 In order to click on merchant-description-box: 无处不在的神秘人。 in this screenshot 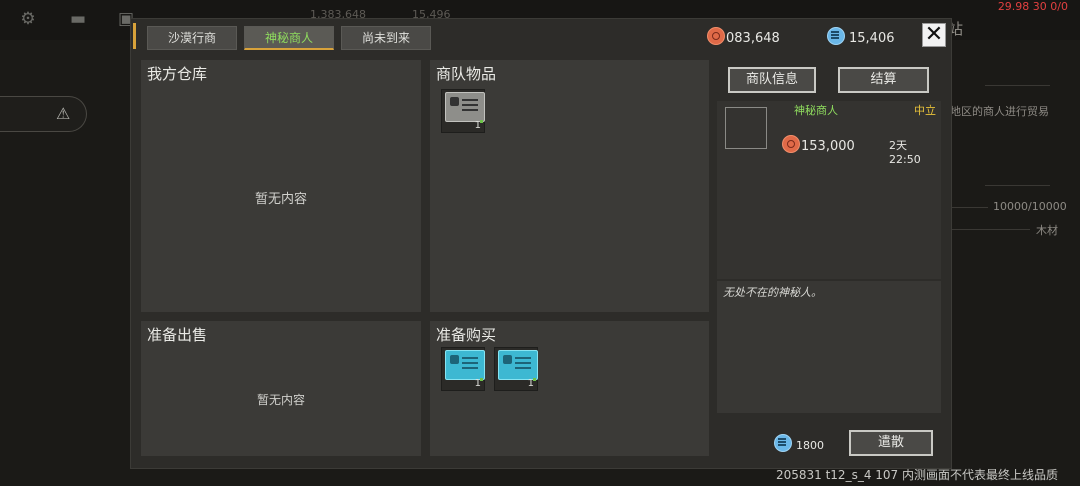, I will do `click(829, 347)`.